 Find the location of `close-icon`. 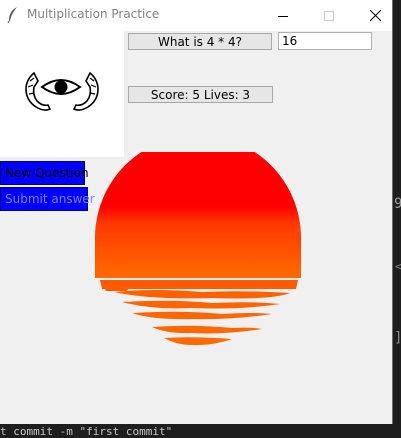

close-icon is located at coordinates (375, 15).